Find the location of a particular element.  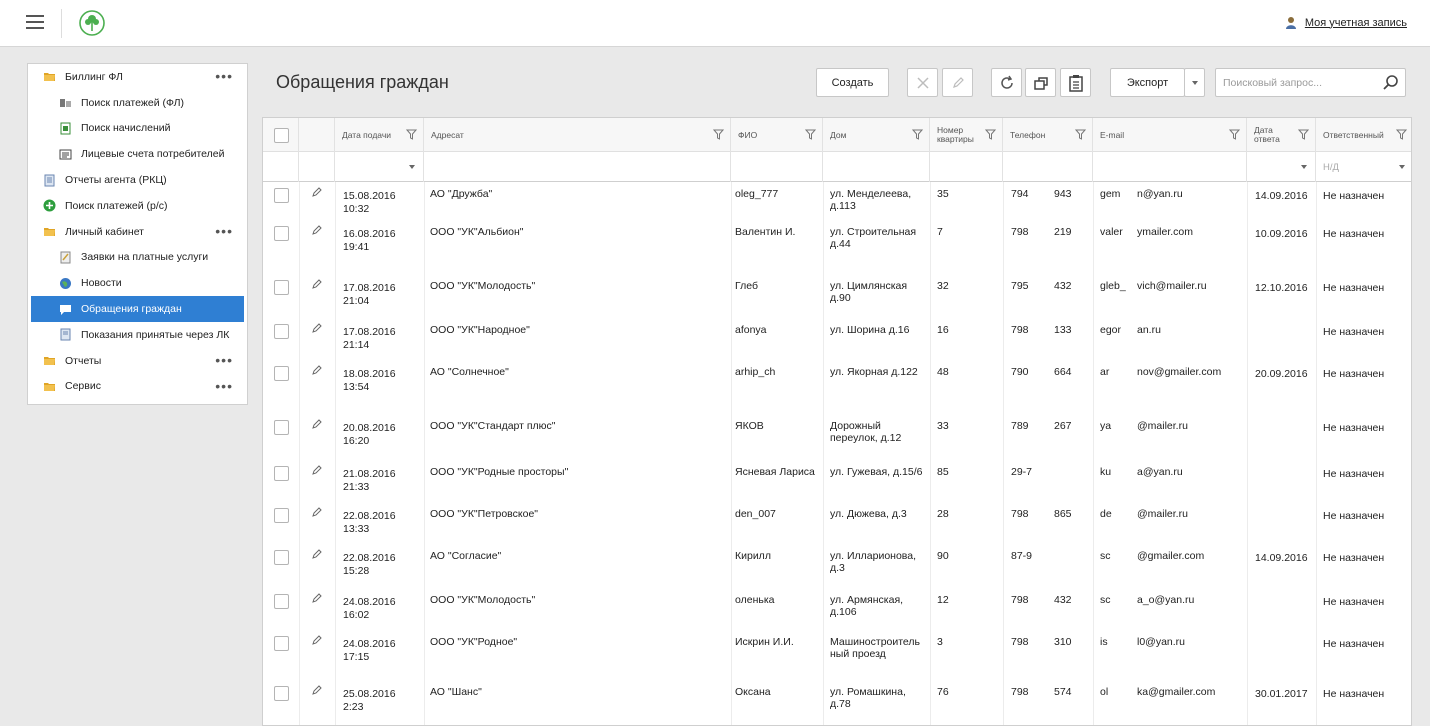

sidebar-item: Новости is located at coordinates (137, 283).